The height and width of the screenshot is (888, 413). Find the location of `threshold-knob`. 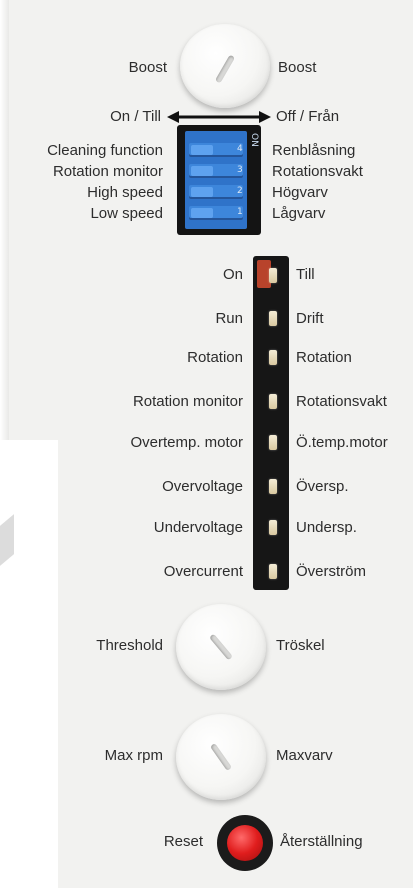

threshold-knob is located at coordinates (221, 647).